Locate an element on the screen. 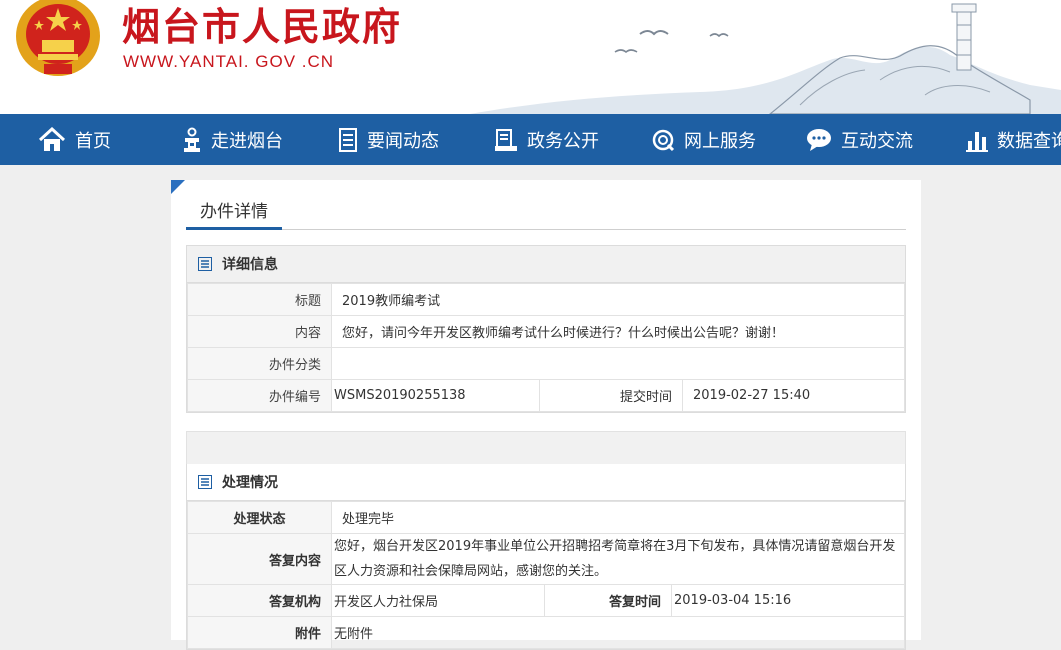  table-row: 答复机构 开发区人力社保局 答复时间 2019-03-04 15:16 is located at coordinates (546, 600).